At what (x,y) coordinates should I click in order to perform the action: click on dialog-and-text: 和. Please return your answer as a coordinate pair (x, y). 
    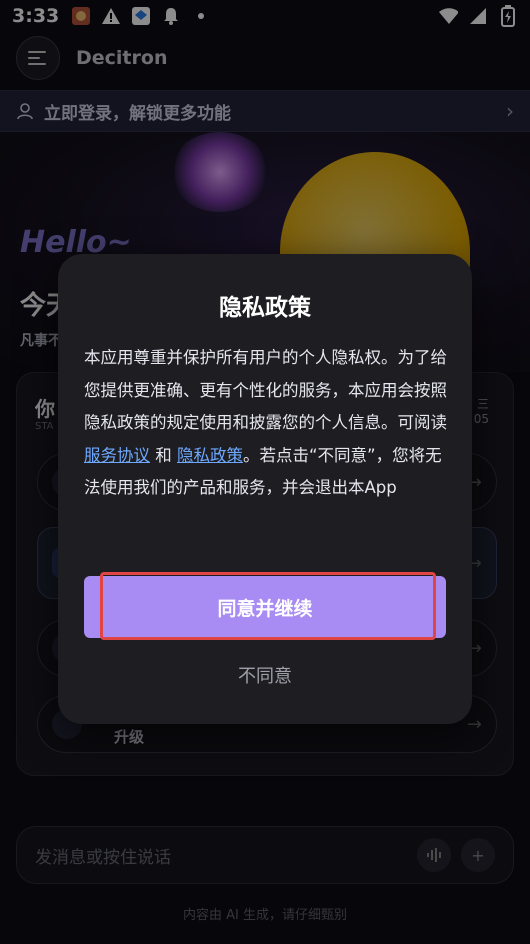
    Looking at the image, I should click on (163, 455).